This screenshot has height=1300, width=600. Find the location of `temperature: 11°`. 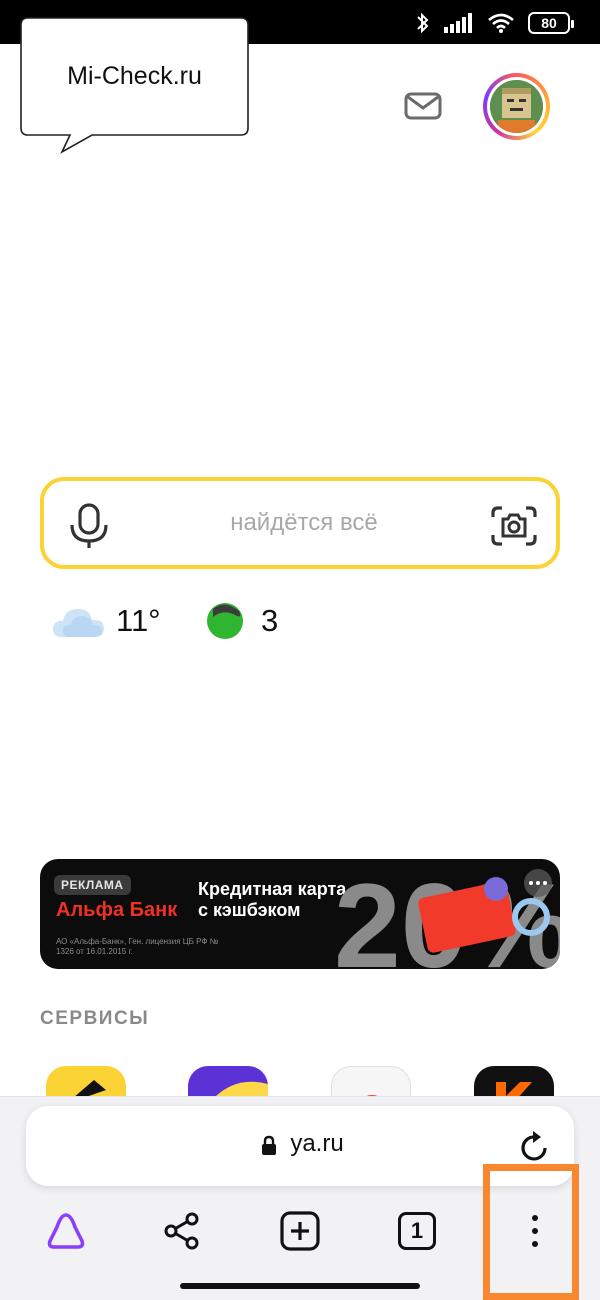

temperature: 11° is located at coordinates (138, 620).